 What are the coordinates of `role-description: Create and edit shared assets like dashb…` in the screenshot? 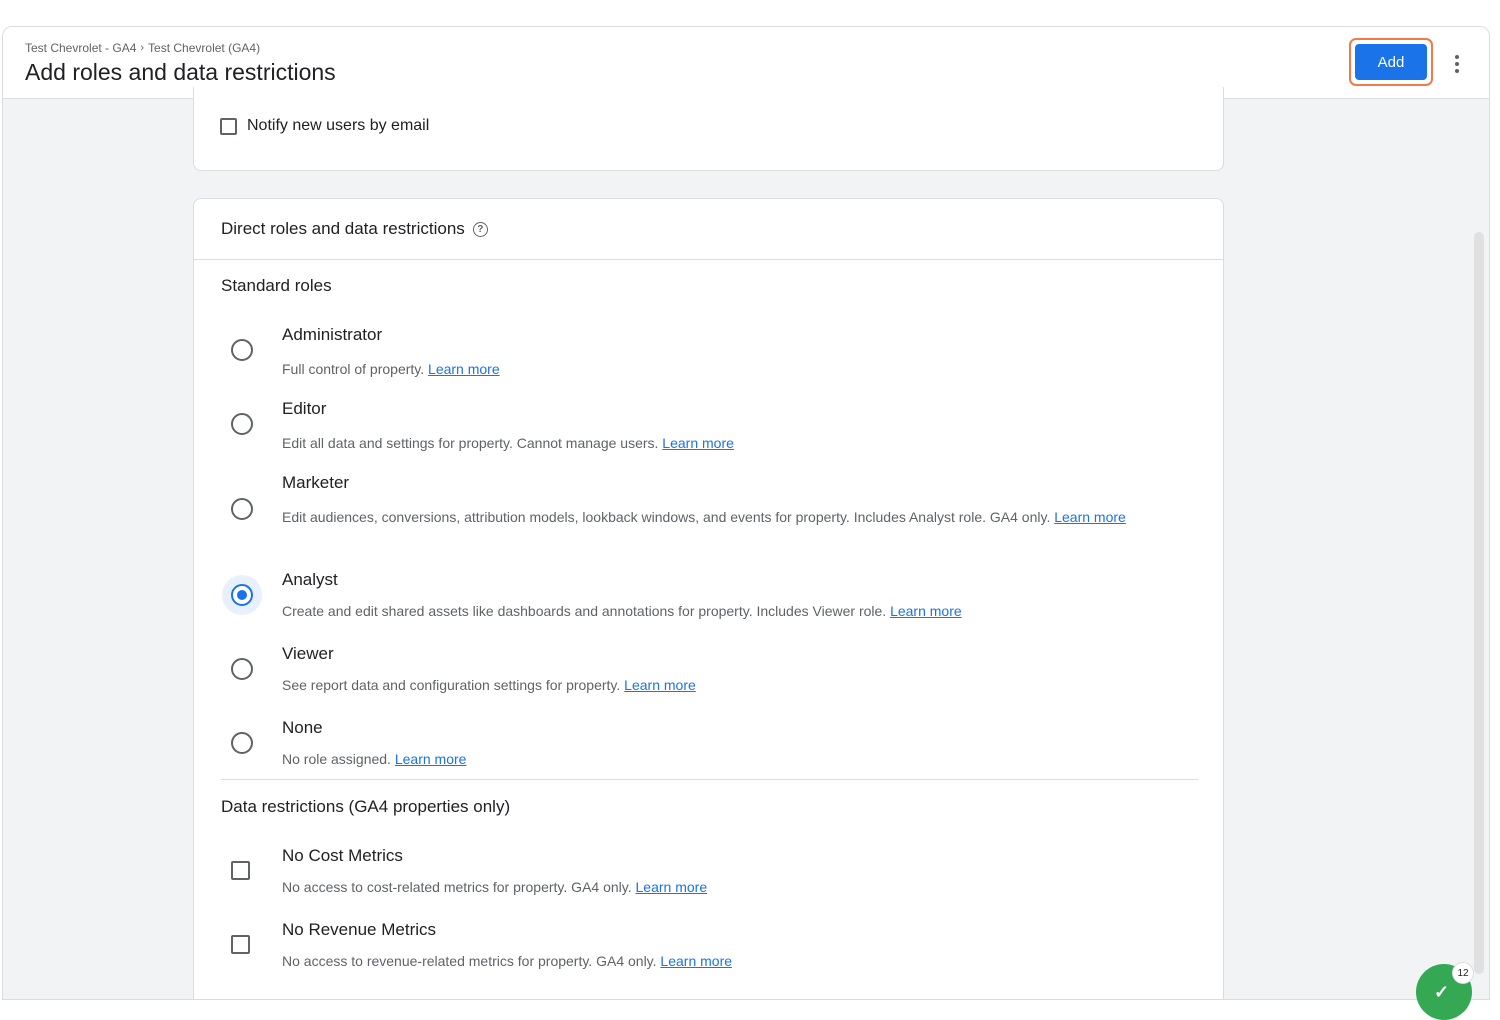 It's located at (727, 611).